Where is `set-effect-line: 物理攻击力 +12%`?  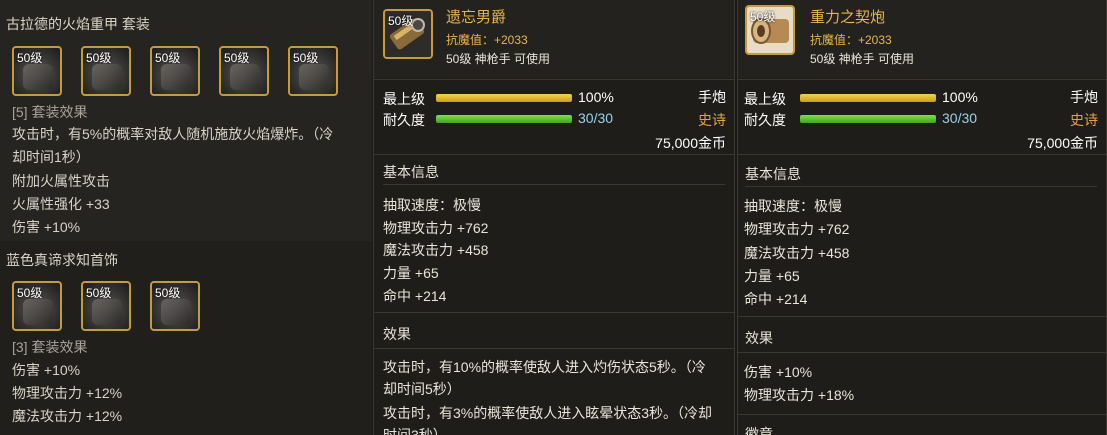 set-effect-line: 物理攻击力 +12% is located at coordinates (67, 393).